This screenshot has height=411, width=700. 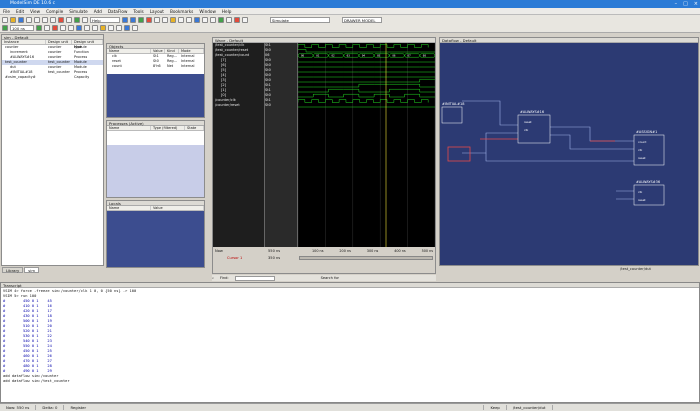 What do you see at coordinates (534, 129) in the screenshot?
I see `always-block` at bounding box center [534, 129].